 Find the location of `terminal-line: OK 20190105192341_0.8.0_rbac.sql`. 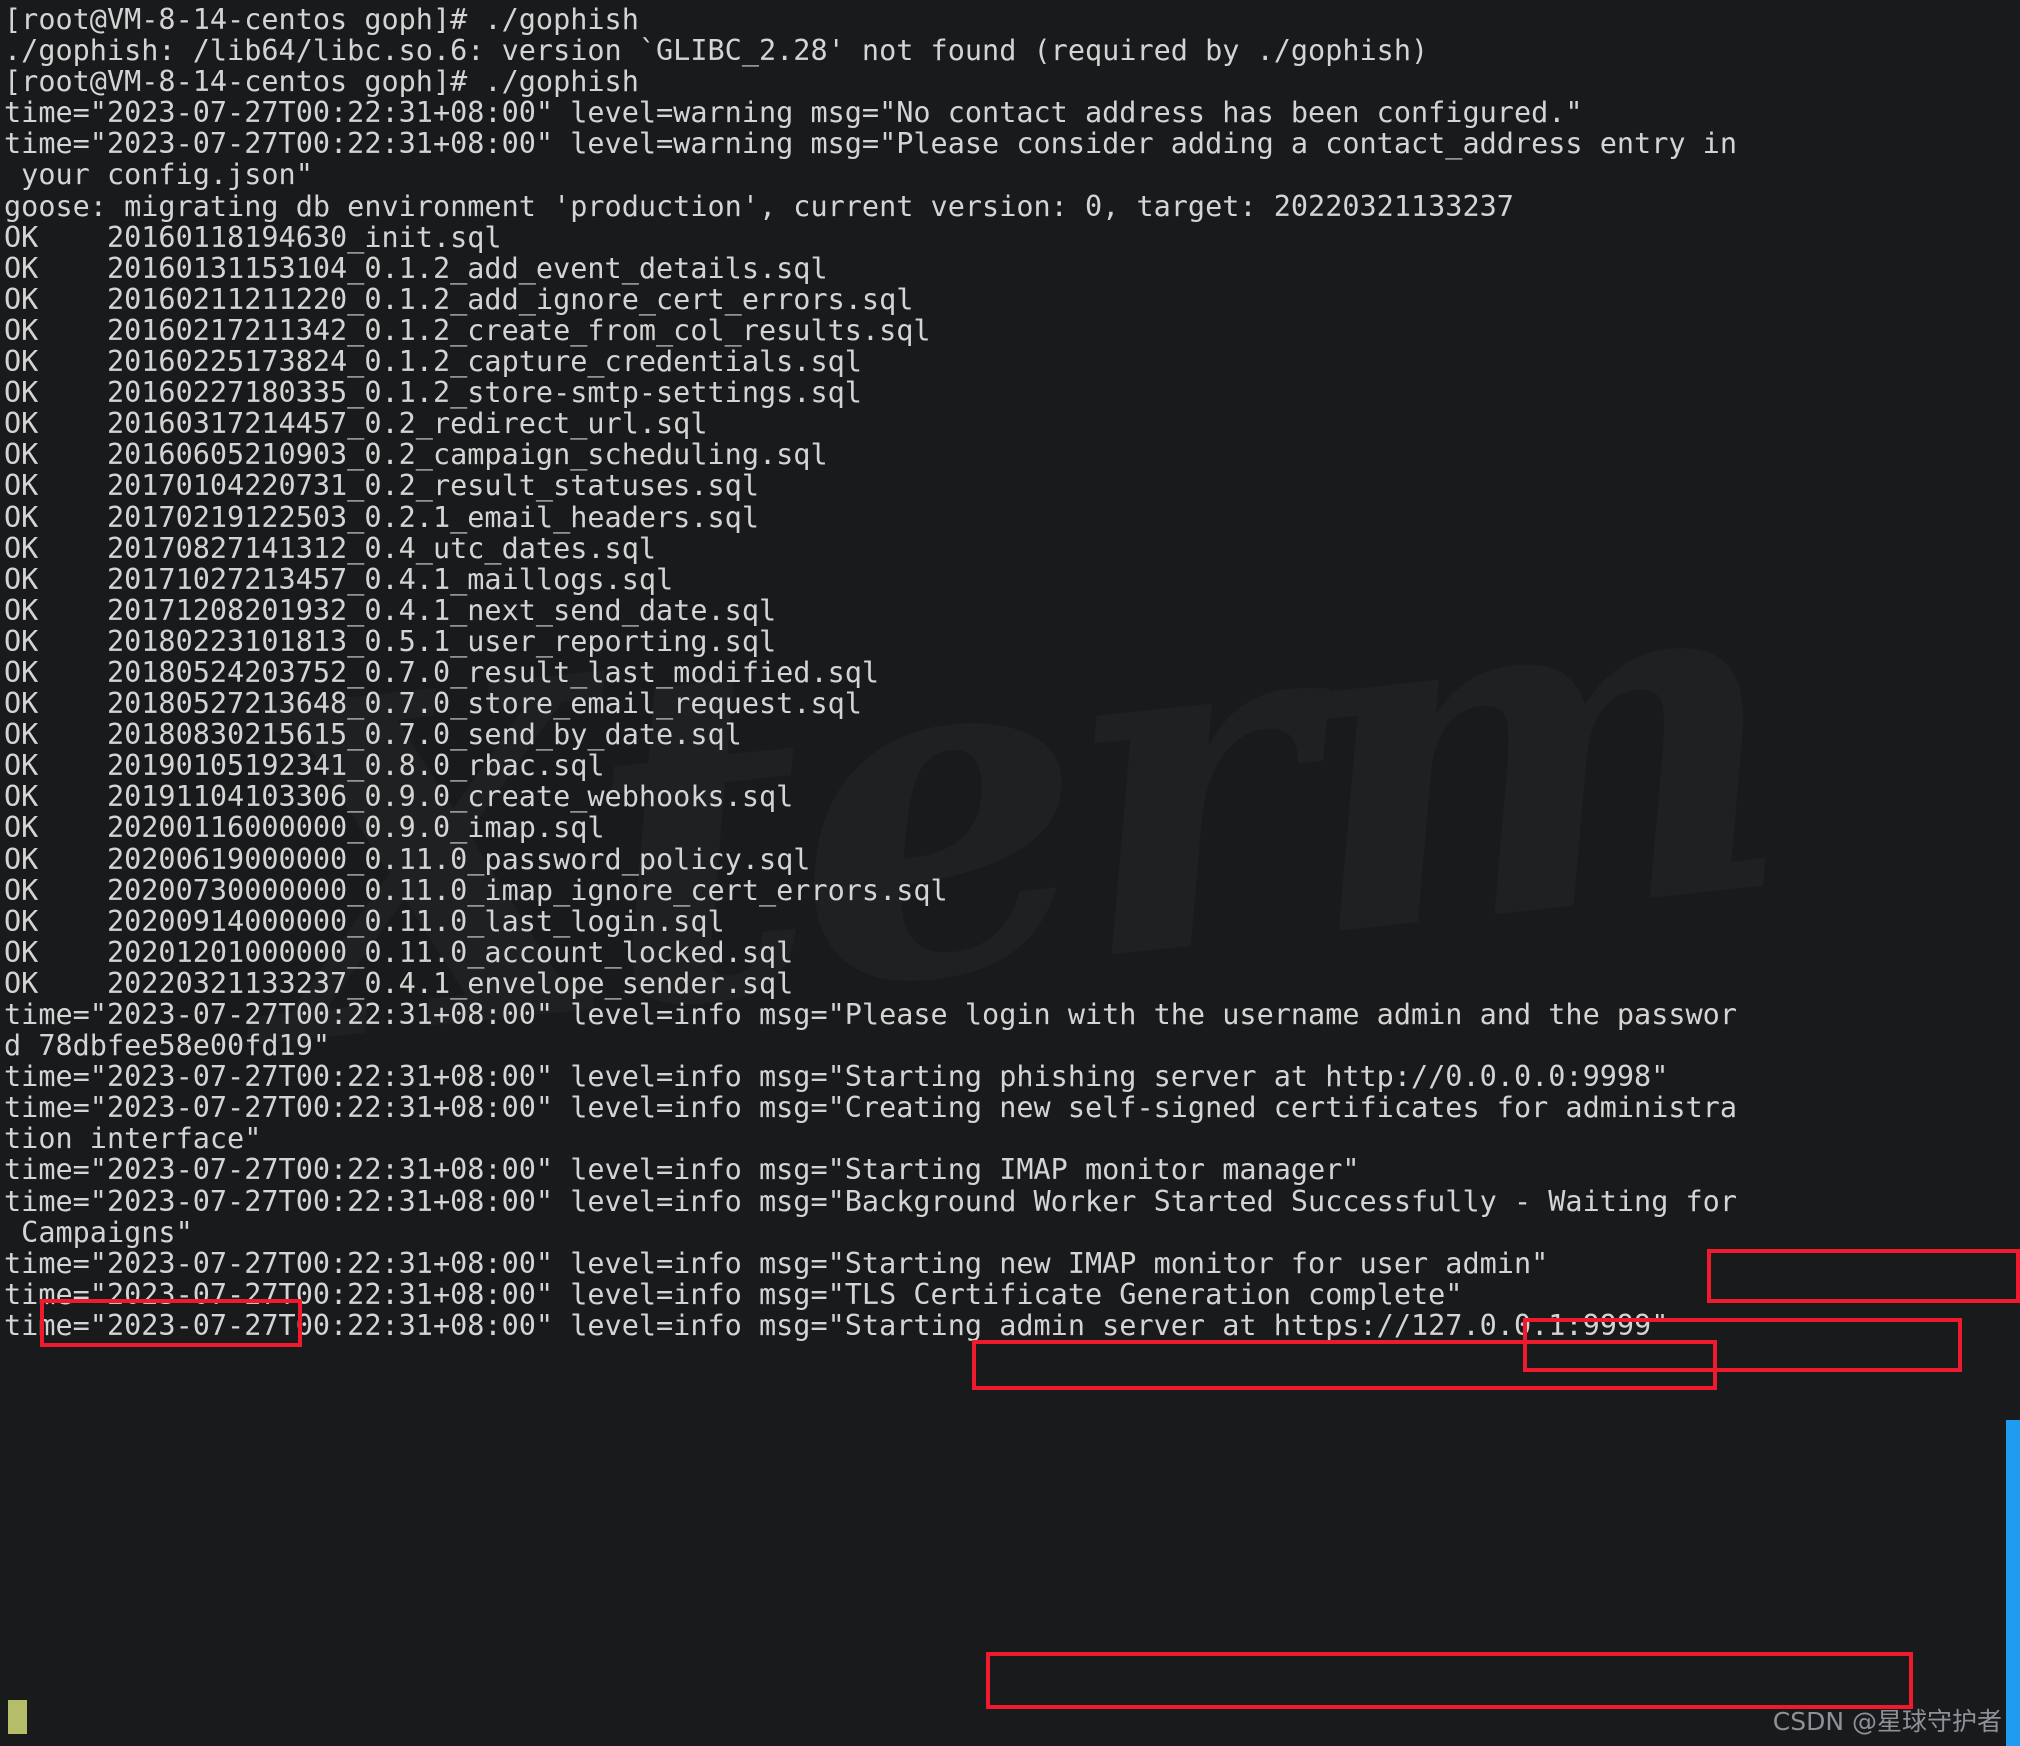

terminal-line: OK 20190105192341_0.8.0_rbac.sql is located at coordinates (304, 766).